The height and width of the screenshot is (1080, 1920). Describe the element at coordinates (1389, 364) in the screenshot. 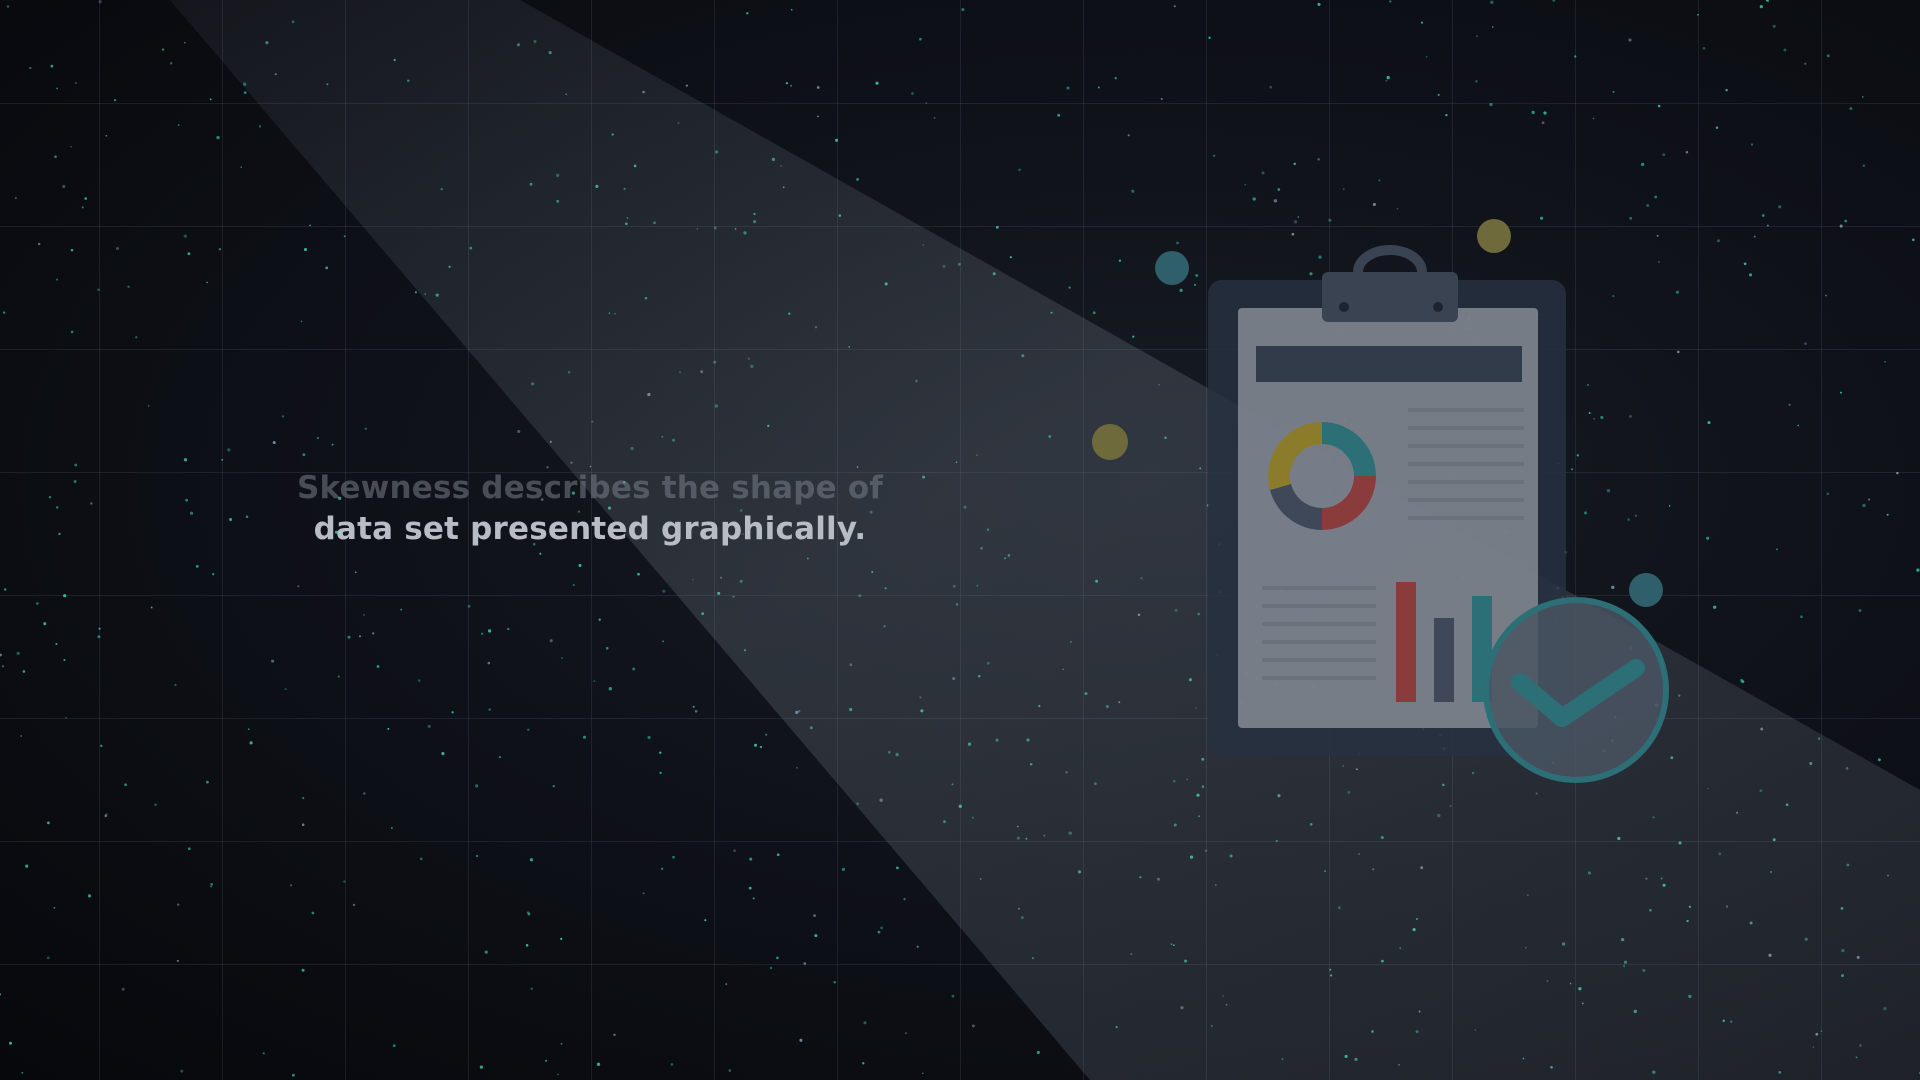

I see `report-header-bar` at that location.